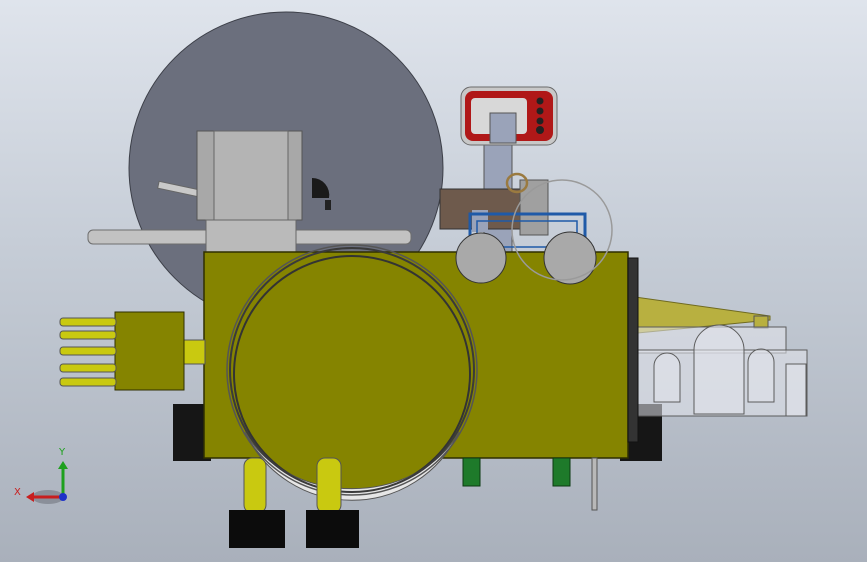 Image resolution: width=867 pixels, height=562 pixels. Describe the element at coordinates (149, 351) in the screenshot. I see `connector-block` at that location.